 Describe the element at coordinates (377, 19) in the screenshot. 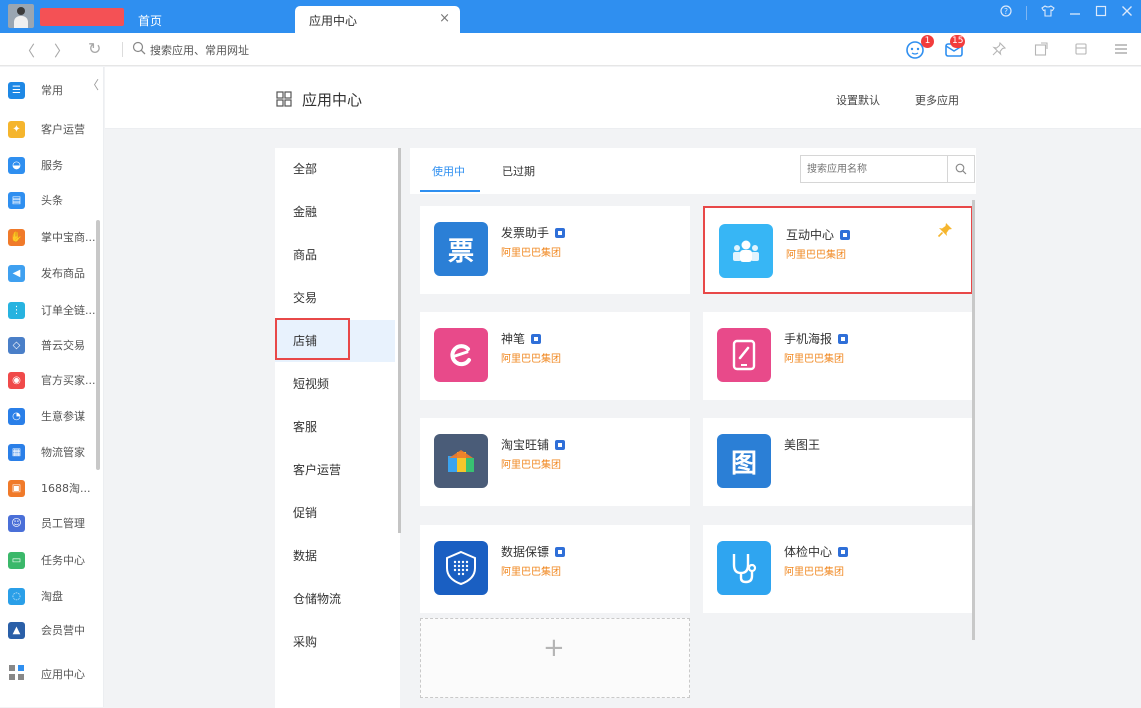

I see `tab-app-center: 应用中心 ×` at that location.